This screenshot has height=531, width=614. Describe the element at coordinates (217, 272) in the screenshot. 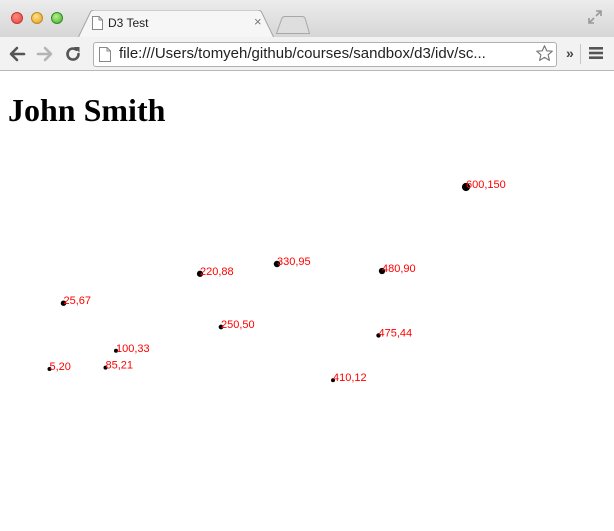

I see `point-label: 220,88` at that location.